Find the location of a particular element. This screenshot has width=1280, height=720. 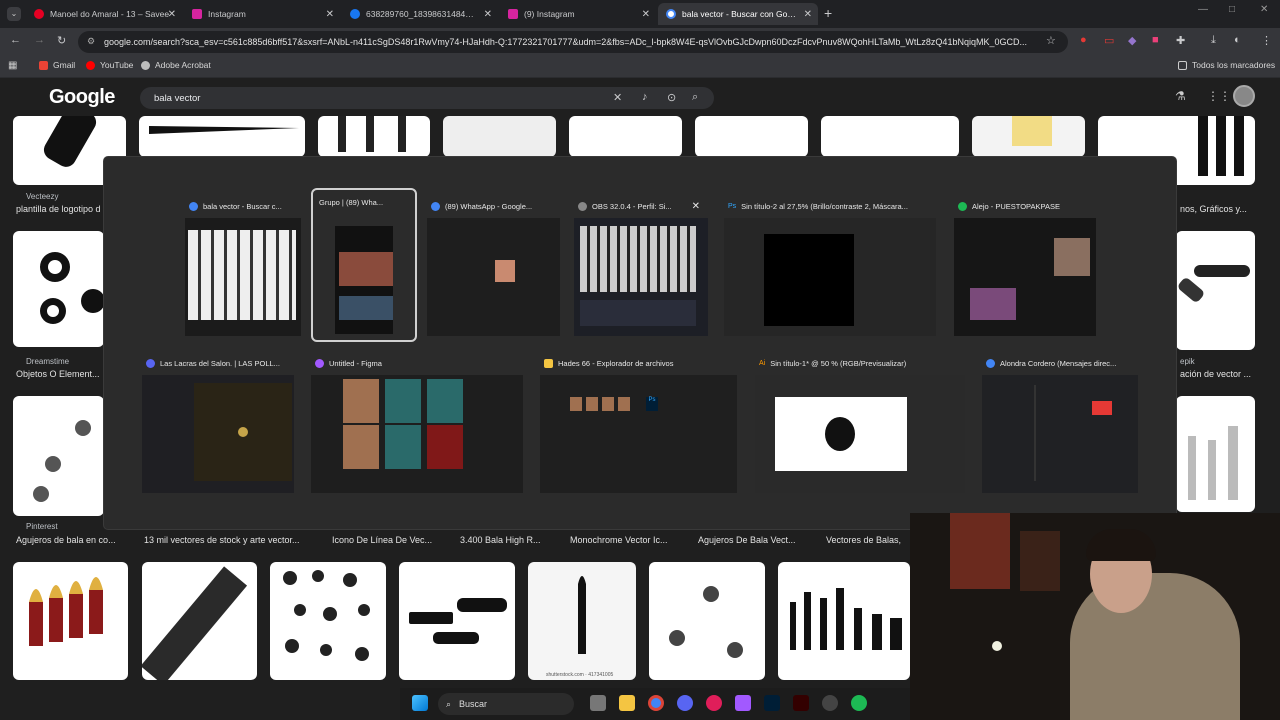

taskbar-search: ⌕ Buscar is located at coordinates (506, 704).